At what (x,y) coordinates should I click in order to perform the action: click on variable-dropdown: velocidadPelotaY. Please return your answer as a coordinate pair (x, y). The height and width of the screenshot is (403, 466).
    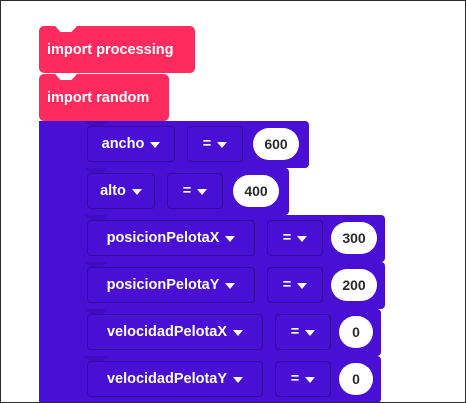
    Looking at the image, I should click on (175, 379).